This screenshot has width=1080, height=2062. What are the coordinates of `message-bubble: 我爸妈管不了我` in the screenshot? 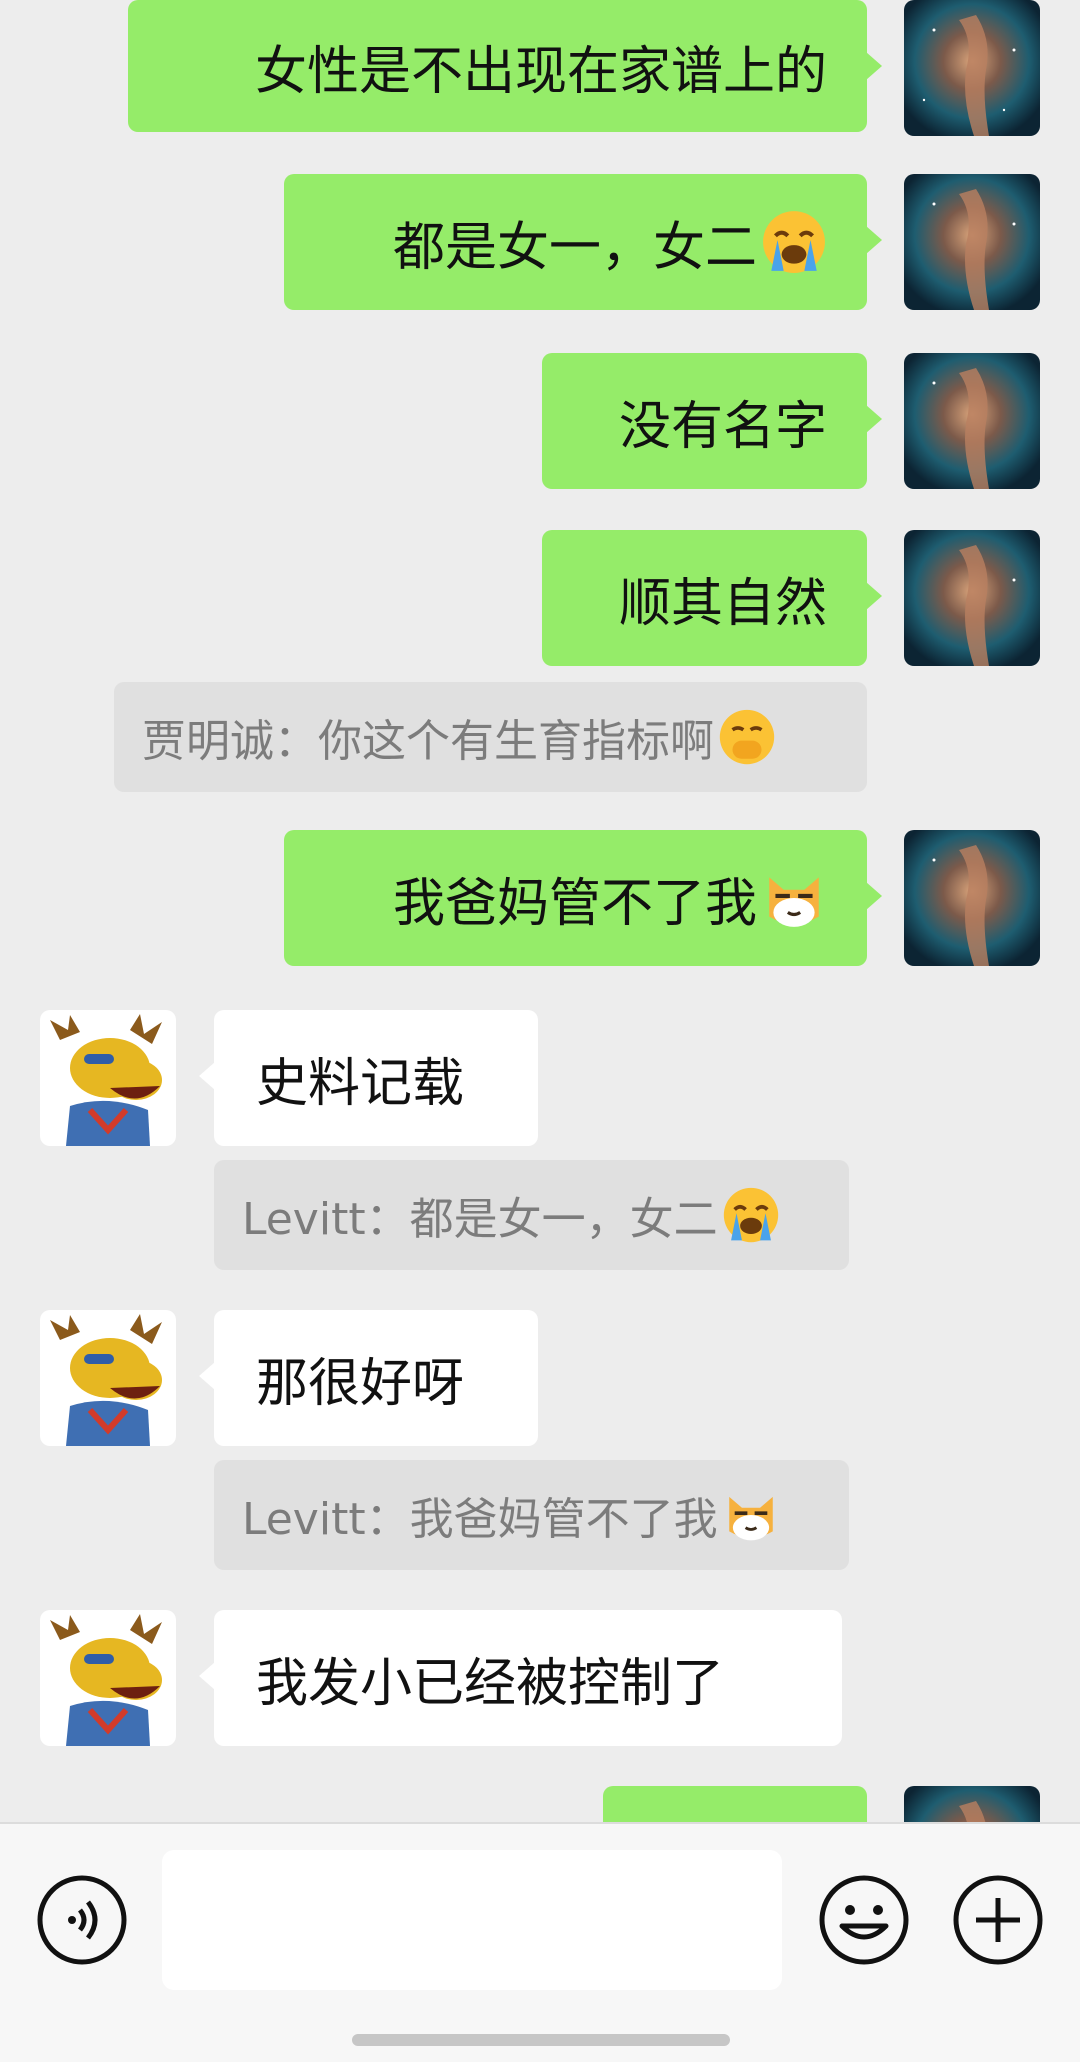 It's located at (583, 898).